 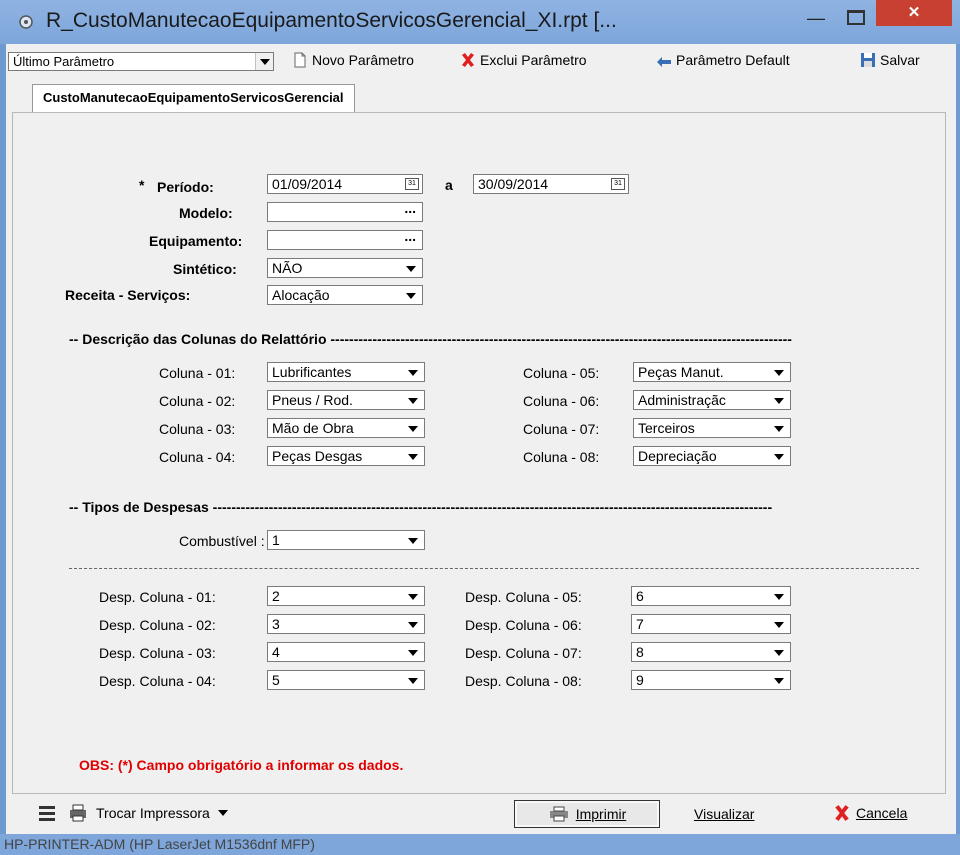 What do you see at coordinates (276, 596) in the screenshot?
I see `desp-coluna-01-value: 2` at bounding box center [276, 596].